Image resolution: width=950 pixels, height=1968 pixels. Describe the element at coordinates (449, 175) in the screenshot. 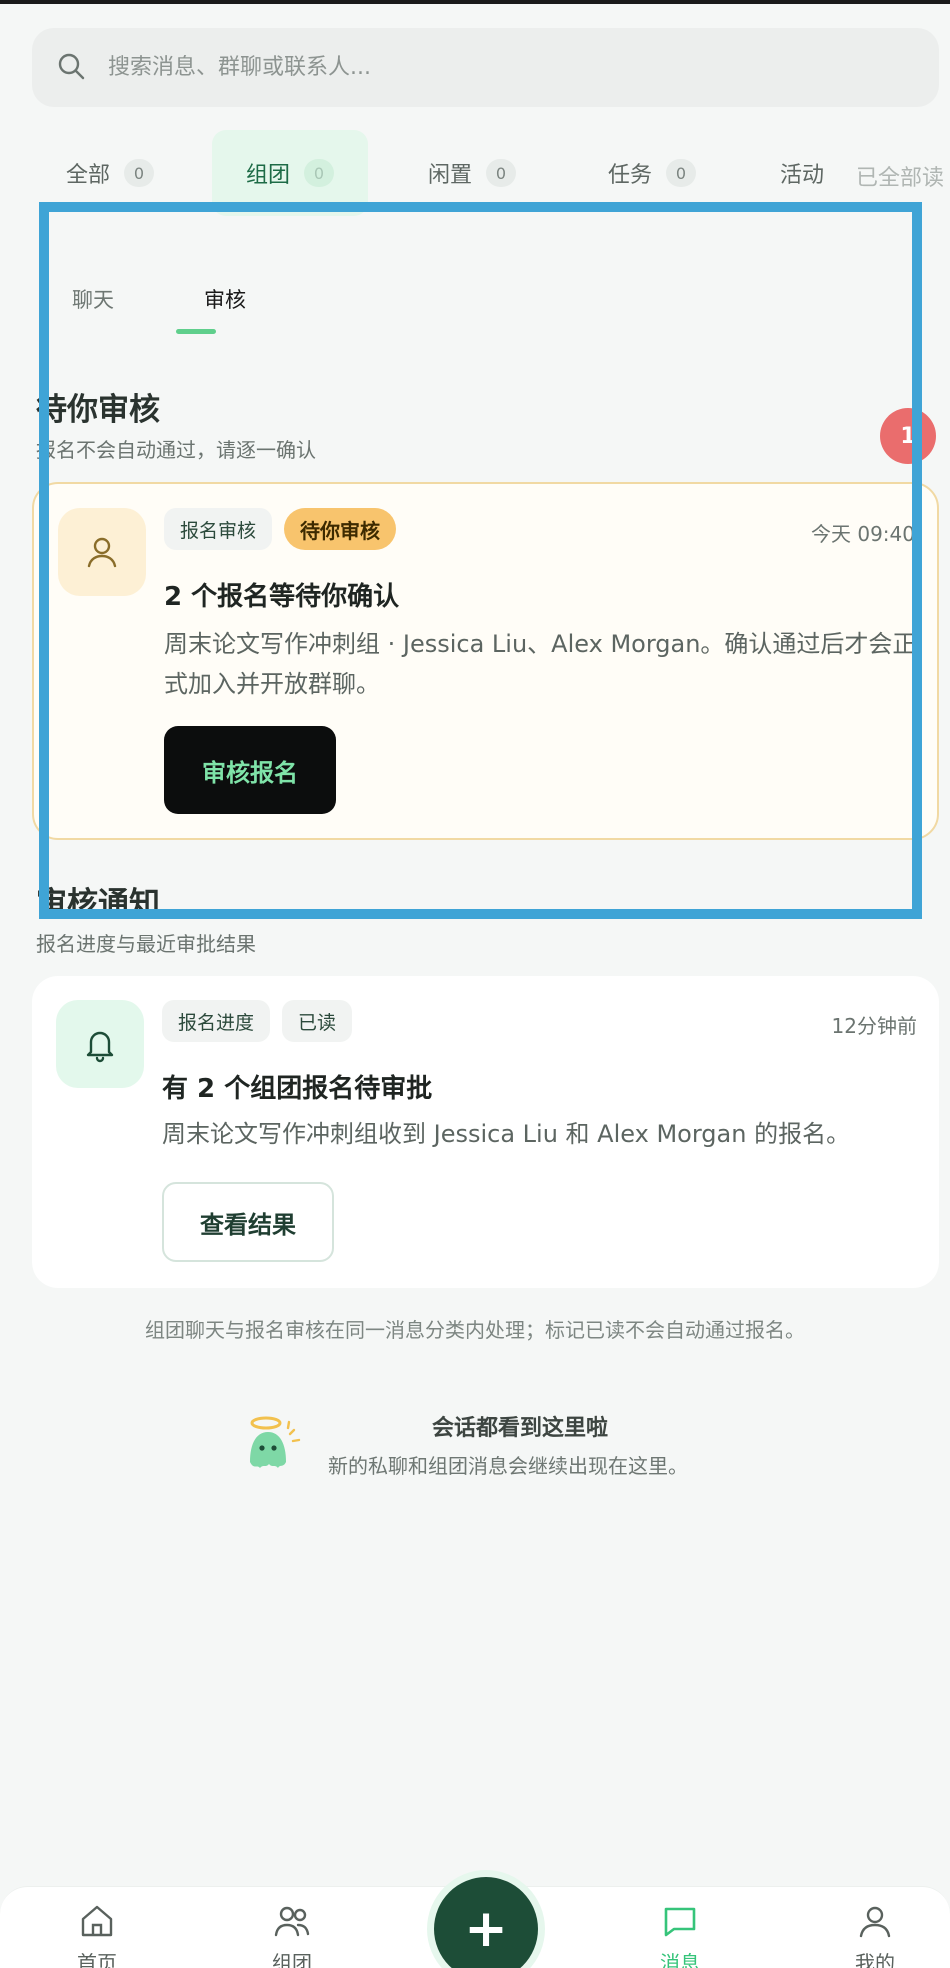

I see `tab-label: 闲置` at that location.